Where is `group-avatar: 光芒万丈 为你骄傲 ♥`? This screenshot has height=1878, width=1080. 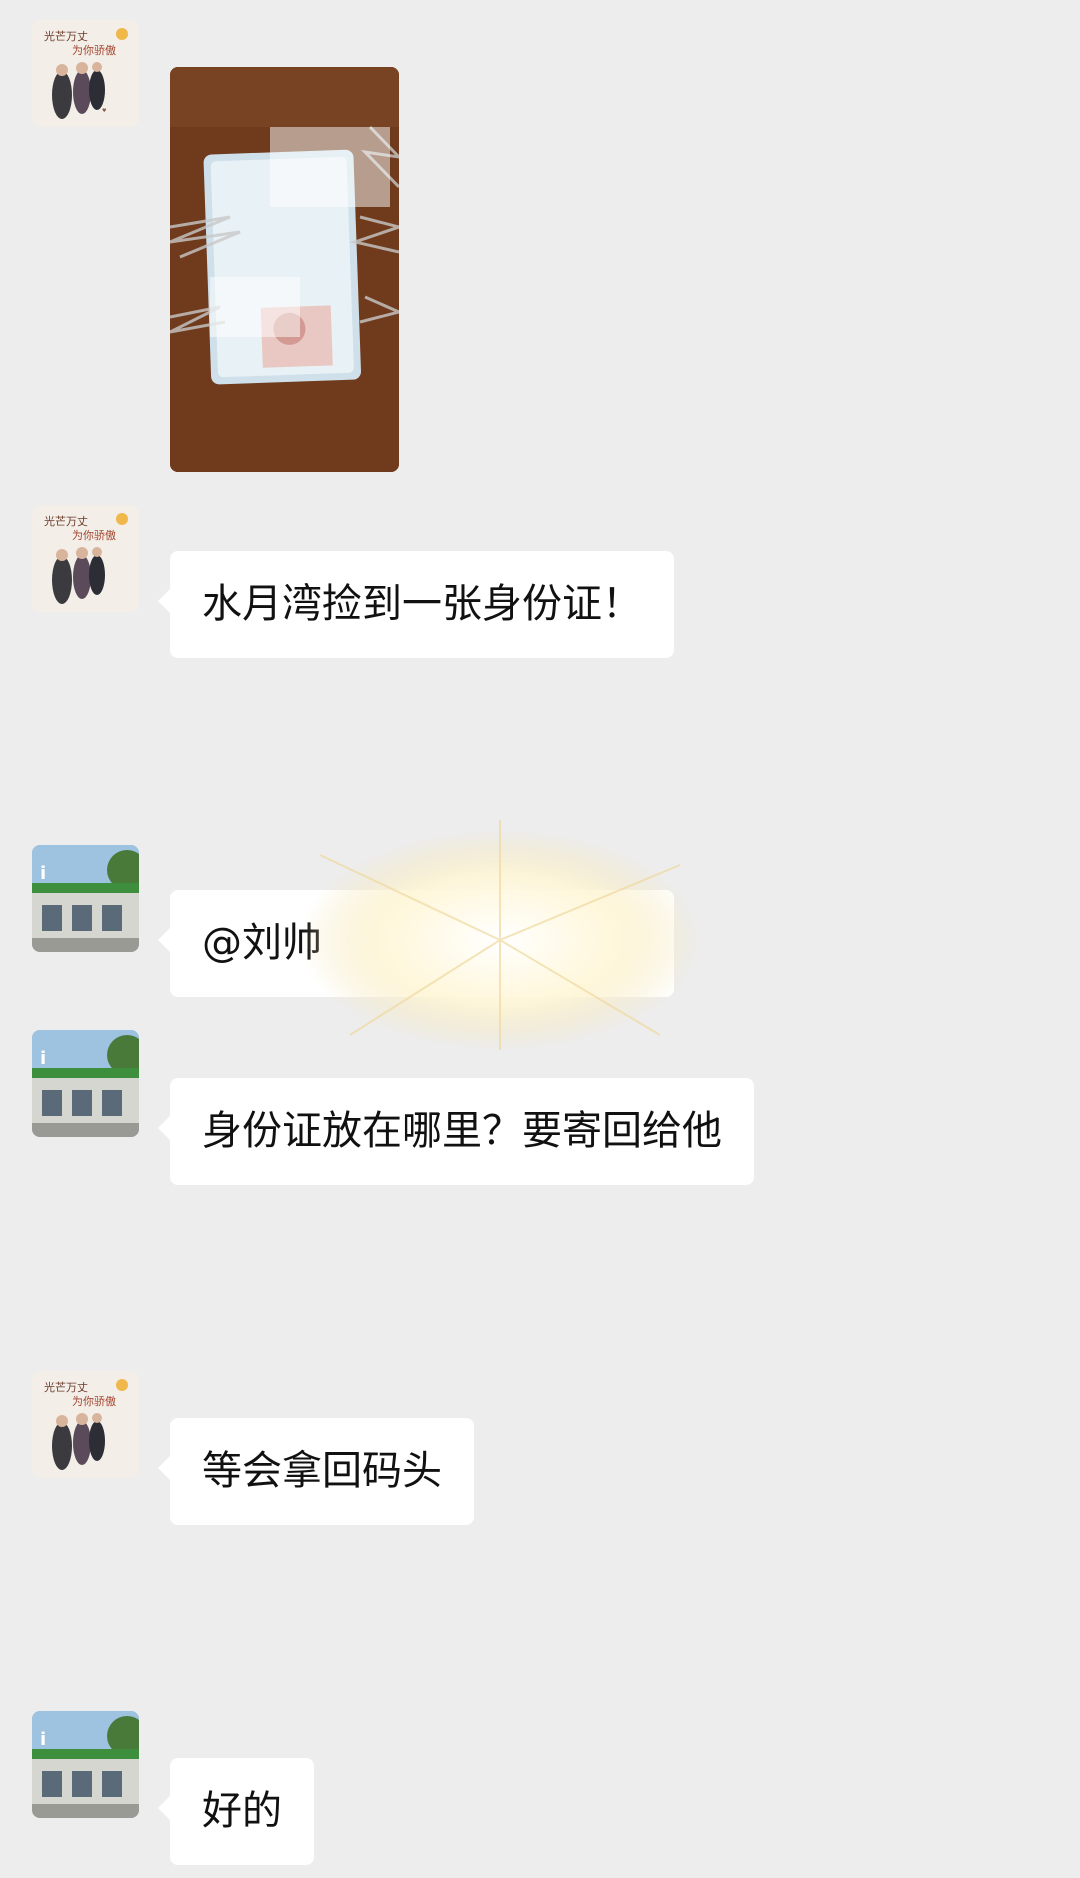 group-avatar: 光芒万丈 为你骄傲 ♥ is located at coordinates (85, 73).